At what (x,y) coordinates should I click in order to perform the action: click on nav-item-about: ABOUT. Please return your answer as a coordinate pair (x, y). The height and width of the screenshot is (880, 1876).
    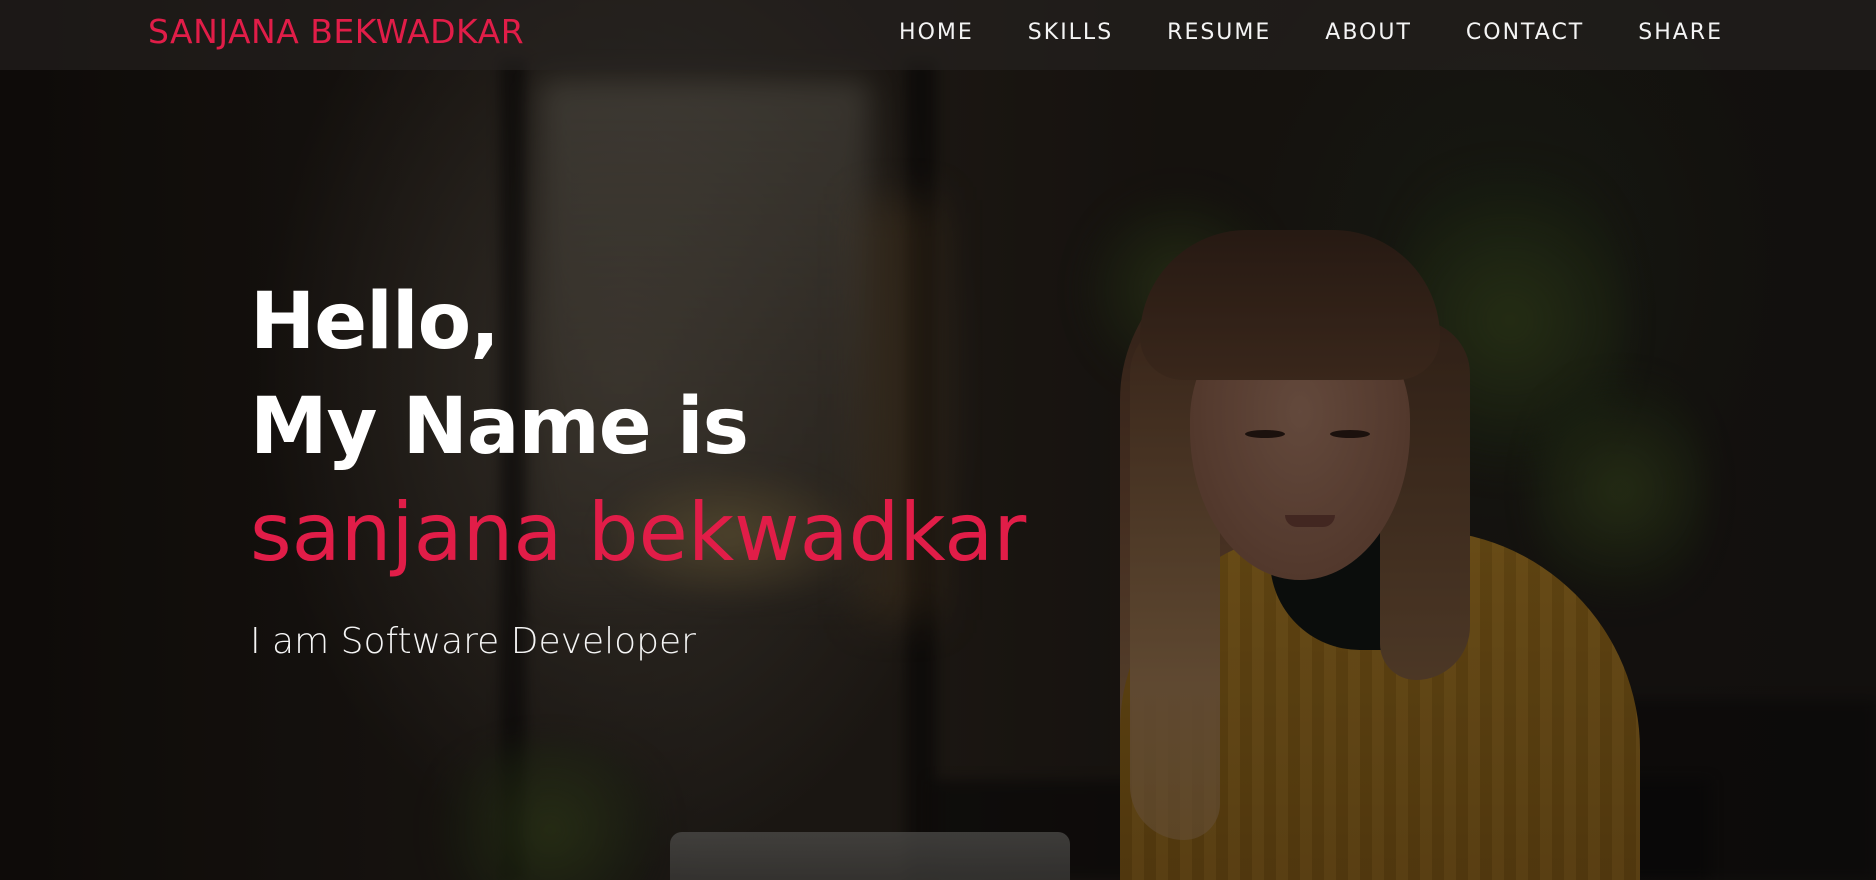
    Looking at the image, I should click on (1368, 32).